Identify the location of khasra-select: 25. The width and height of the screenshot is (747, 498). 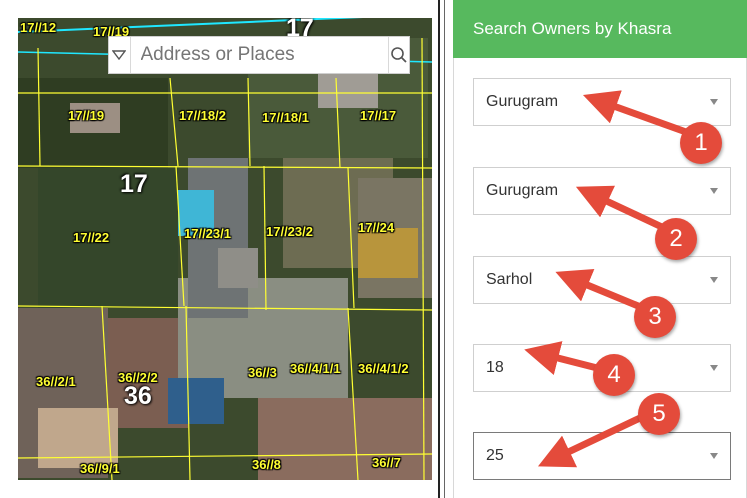
(602, 456).